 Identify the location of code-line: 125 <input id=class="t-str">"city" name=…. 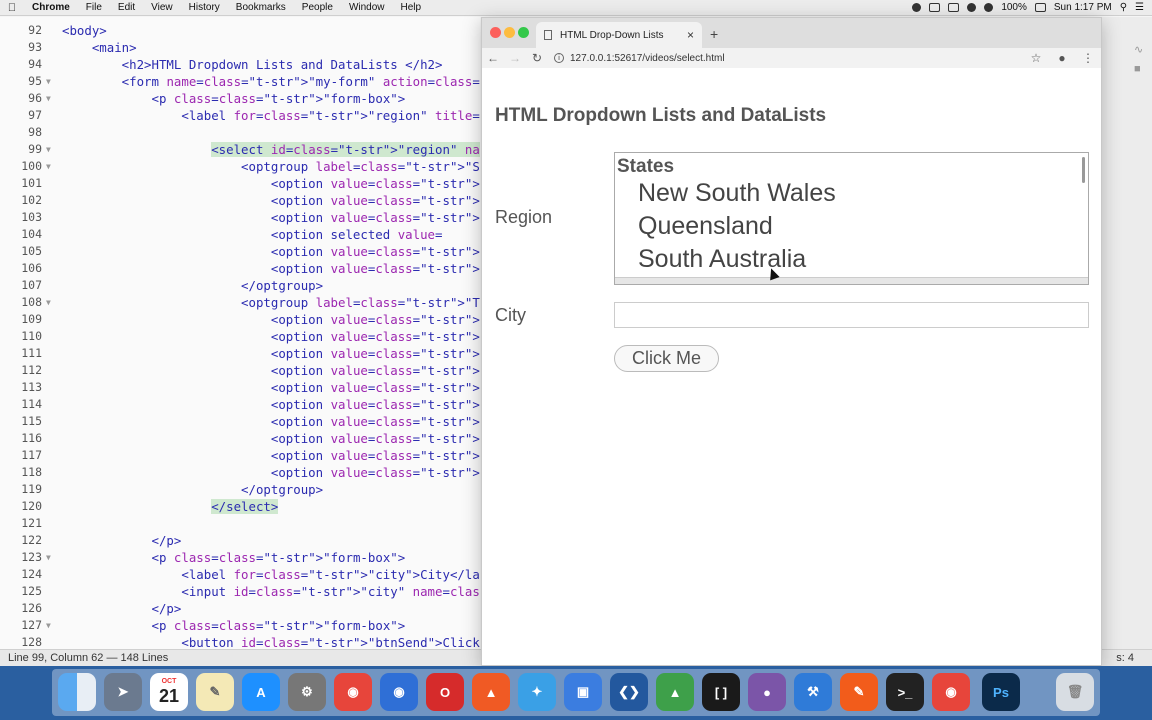
(240, 591).